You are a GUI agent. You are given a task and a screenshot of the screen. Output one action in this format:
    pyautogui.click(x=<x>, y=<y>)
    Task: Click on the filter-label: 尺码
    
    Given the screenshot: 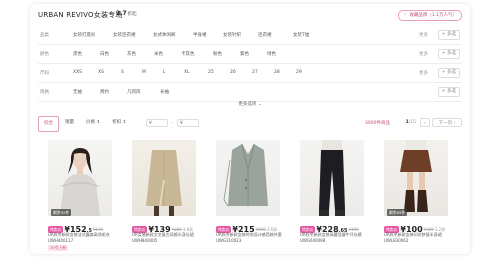 What is the action you would take?
    pyautogui.click(x=44, y=73)
    